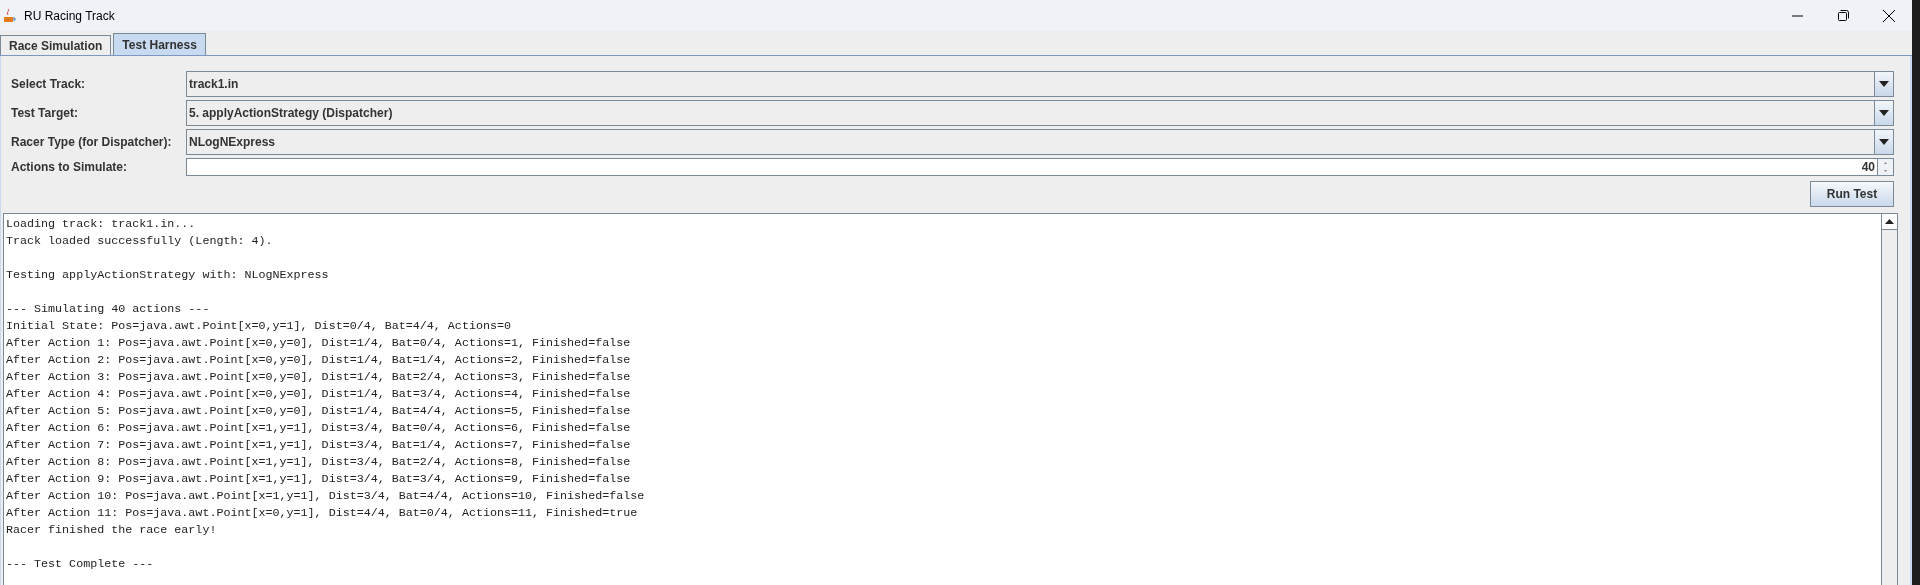  Describe the element at coordinates (1040, 113) in the screenshot. I see `dropdown: 5. applyActionStrategy (Dispatcher)` at that location.